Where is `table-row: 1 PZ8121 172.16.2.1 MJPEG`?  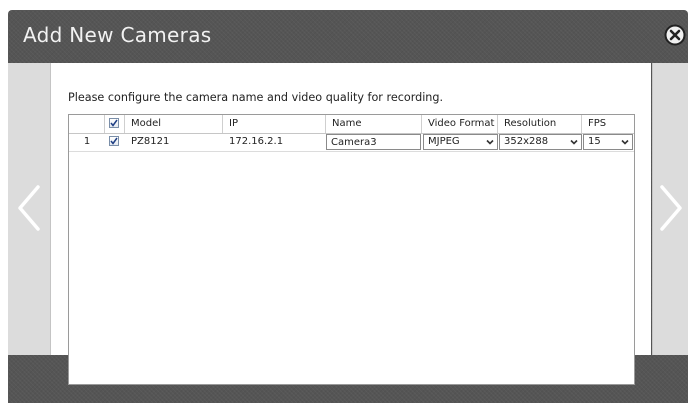
table-row: 1 PZ8121 172.16.2.1 MJPEG is located at coordinates (351, 142).